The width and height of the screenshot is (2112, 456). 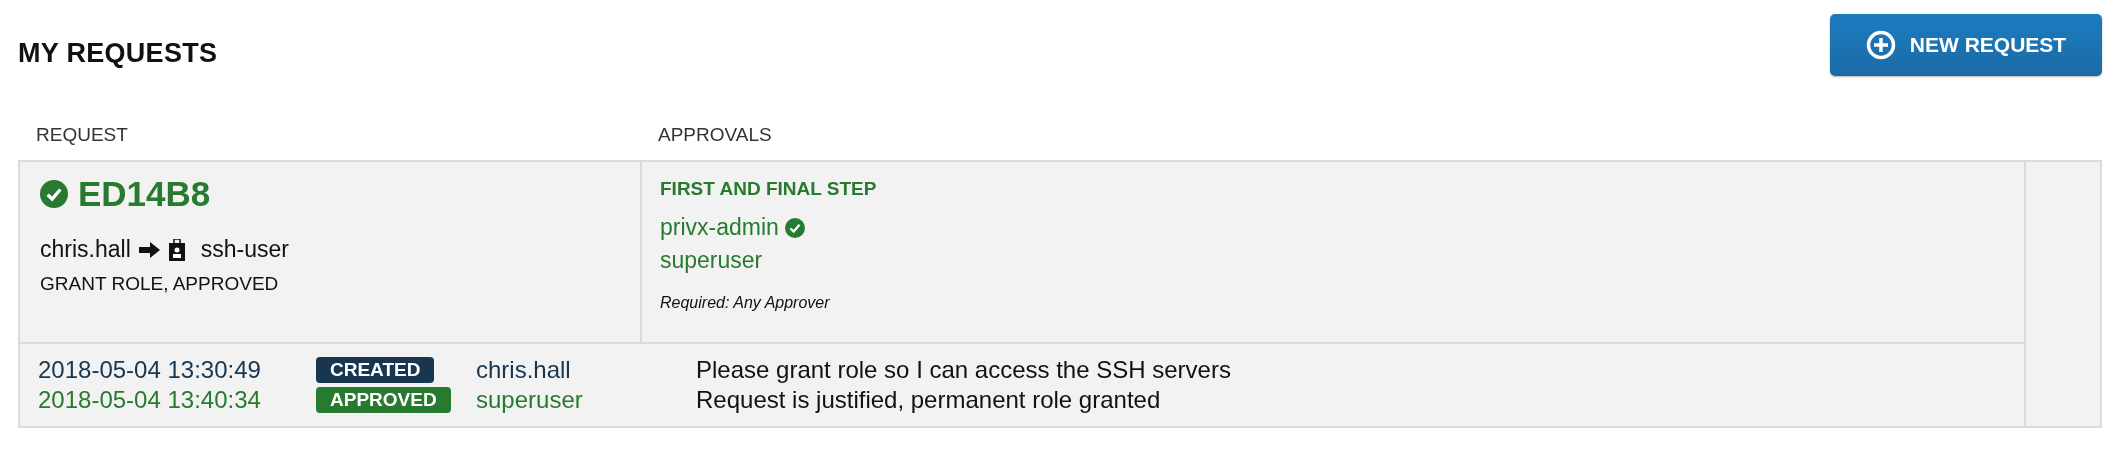 I want to click on request-summary: GRANT ROLE, APPROVED, so click(x=160, y=284).